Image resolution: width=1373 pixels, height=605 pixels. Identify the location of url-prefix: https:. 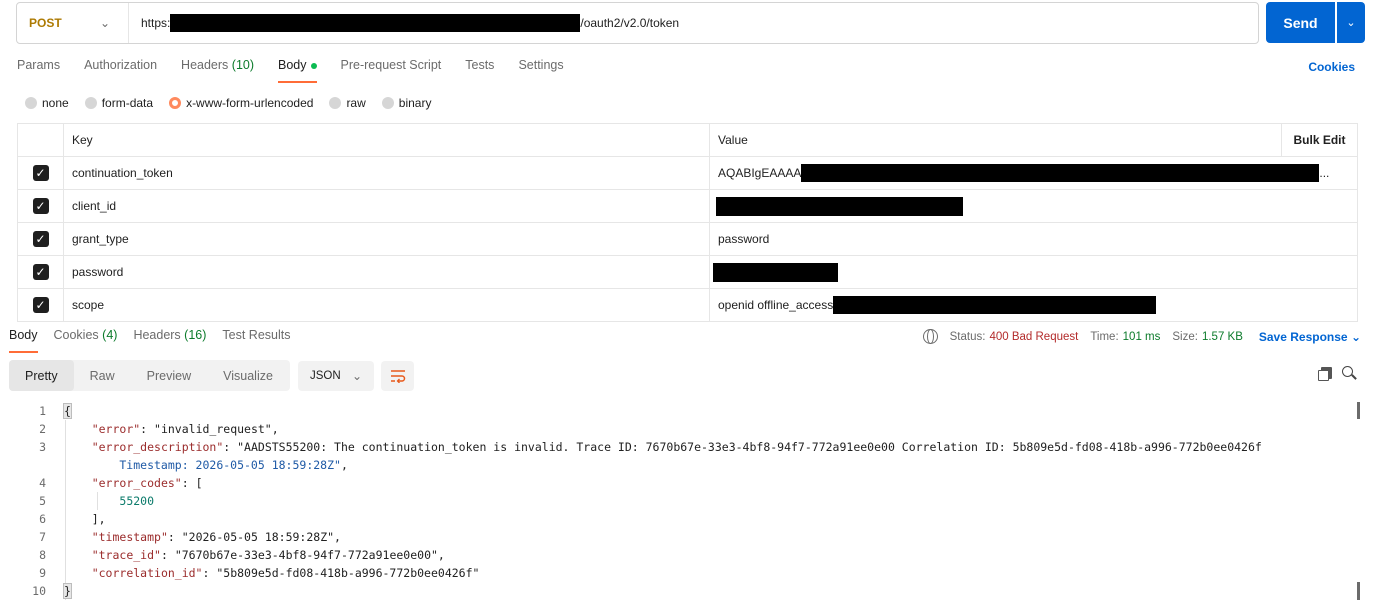
(156, 23).